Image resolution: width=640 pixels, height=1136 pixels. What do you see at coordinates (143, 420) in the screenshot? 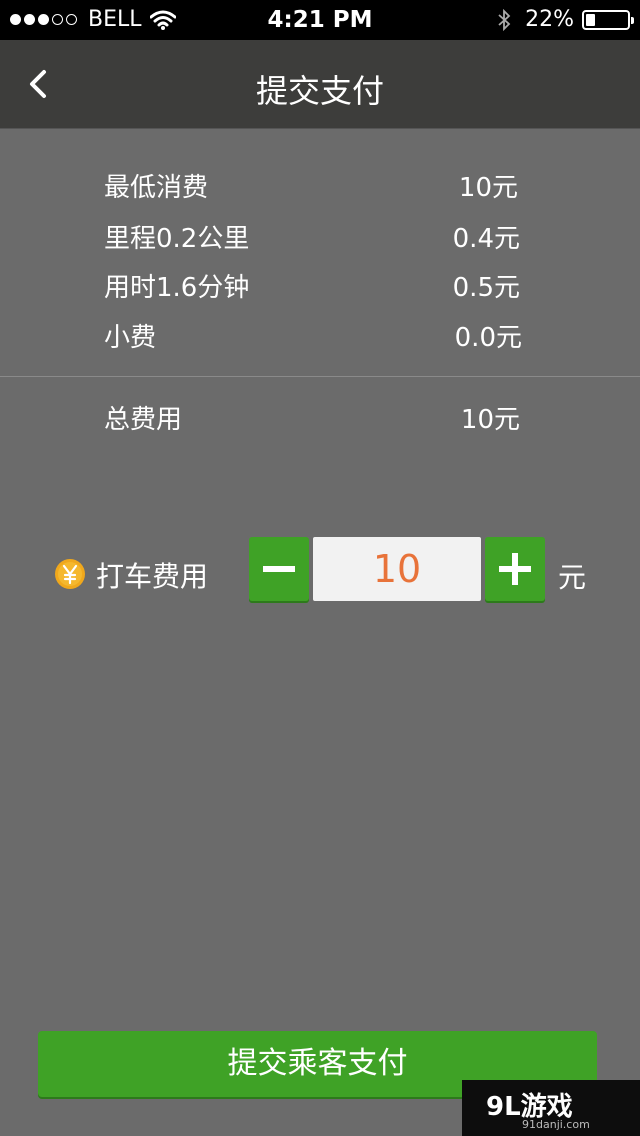
I see `total-label: 总费用` at bounding box center [143, 420].